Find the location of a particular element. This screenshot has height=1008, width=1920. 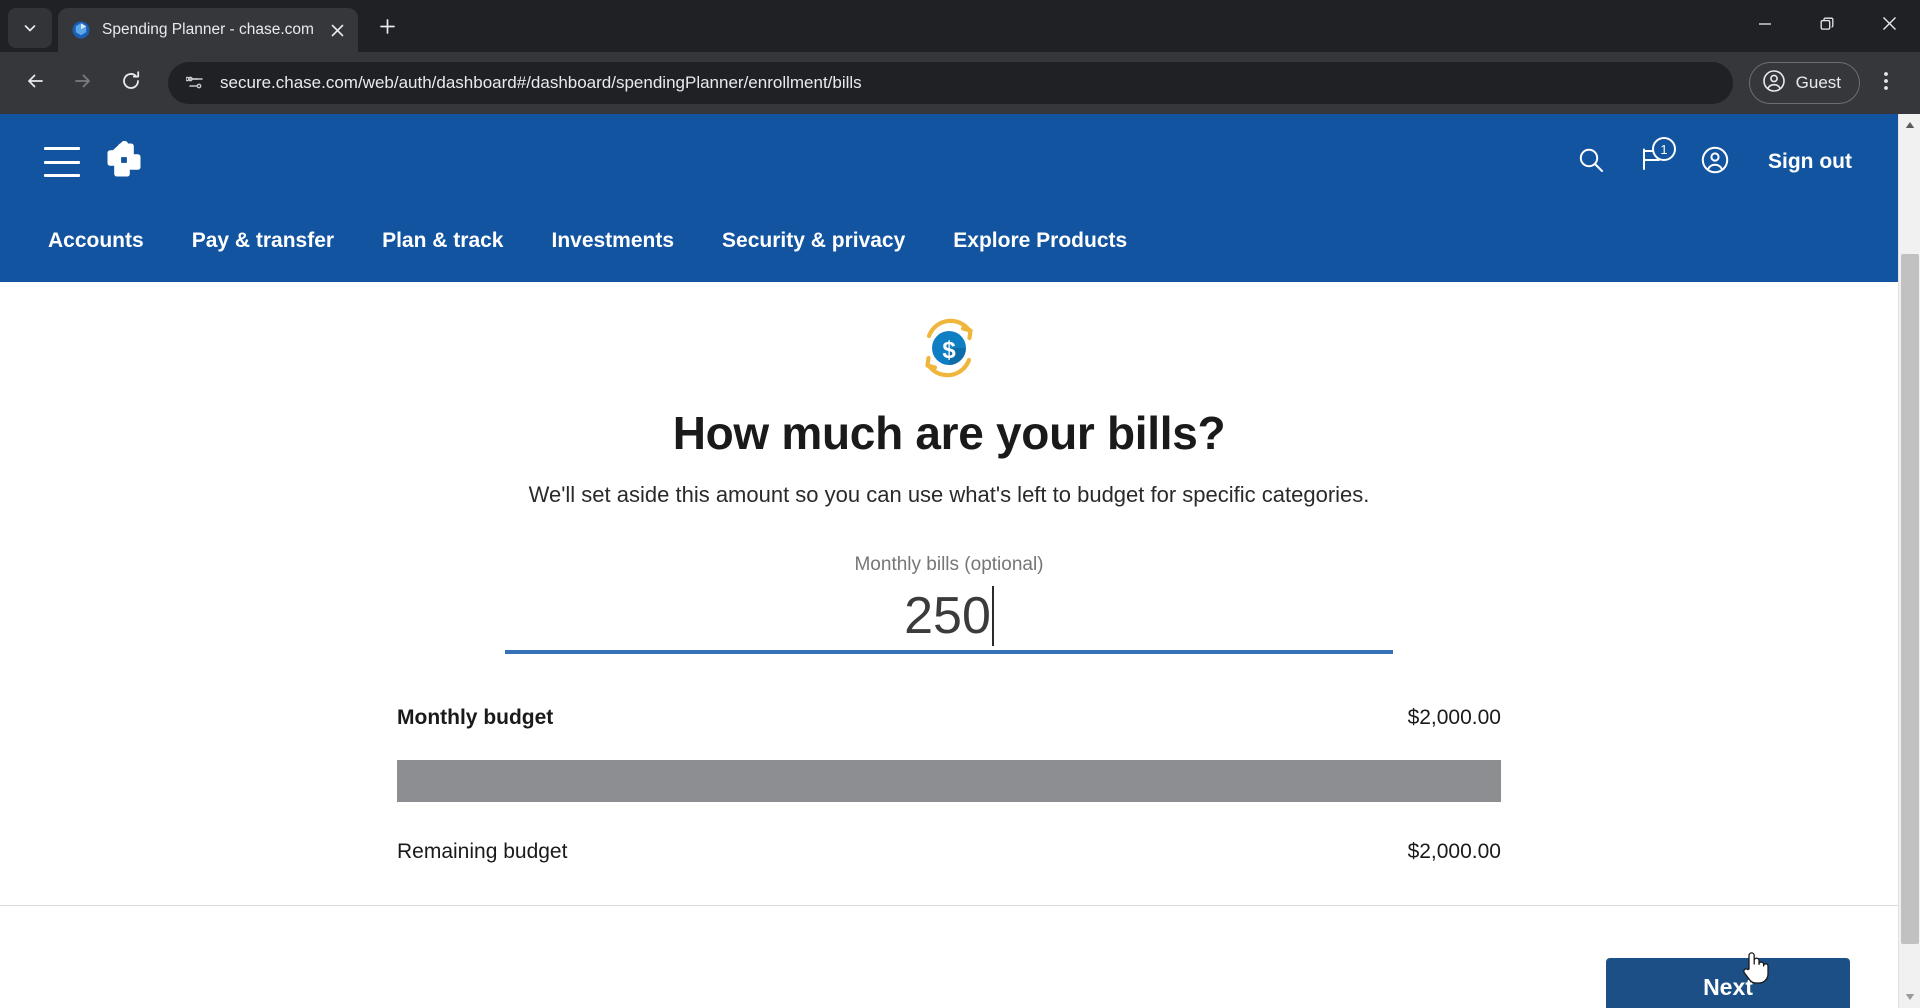

monthly-budget-row: Monthly budget $2,000.00 is located at coordinates (949, 718).